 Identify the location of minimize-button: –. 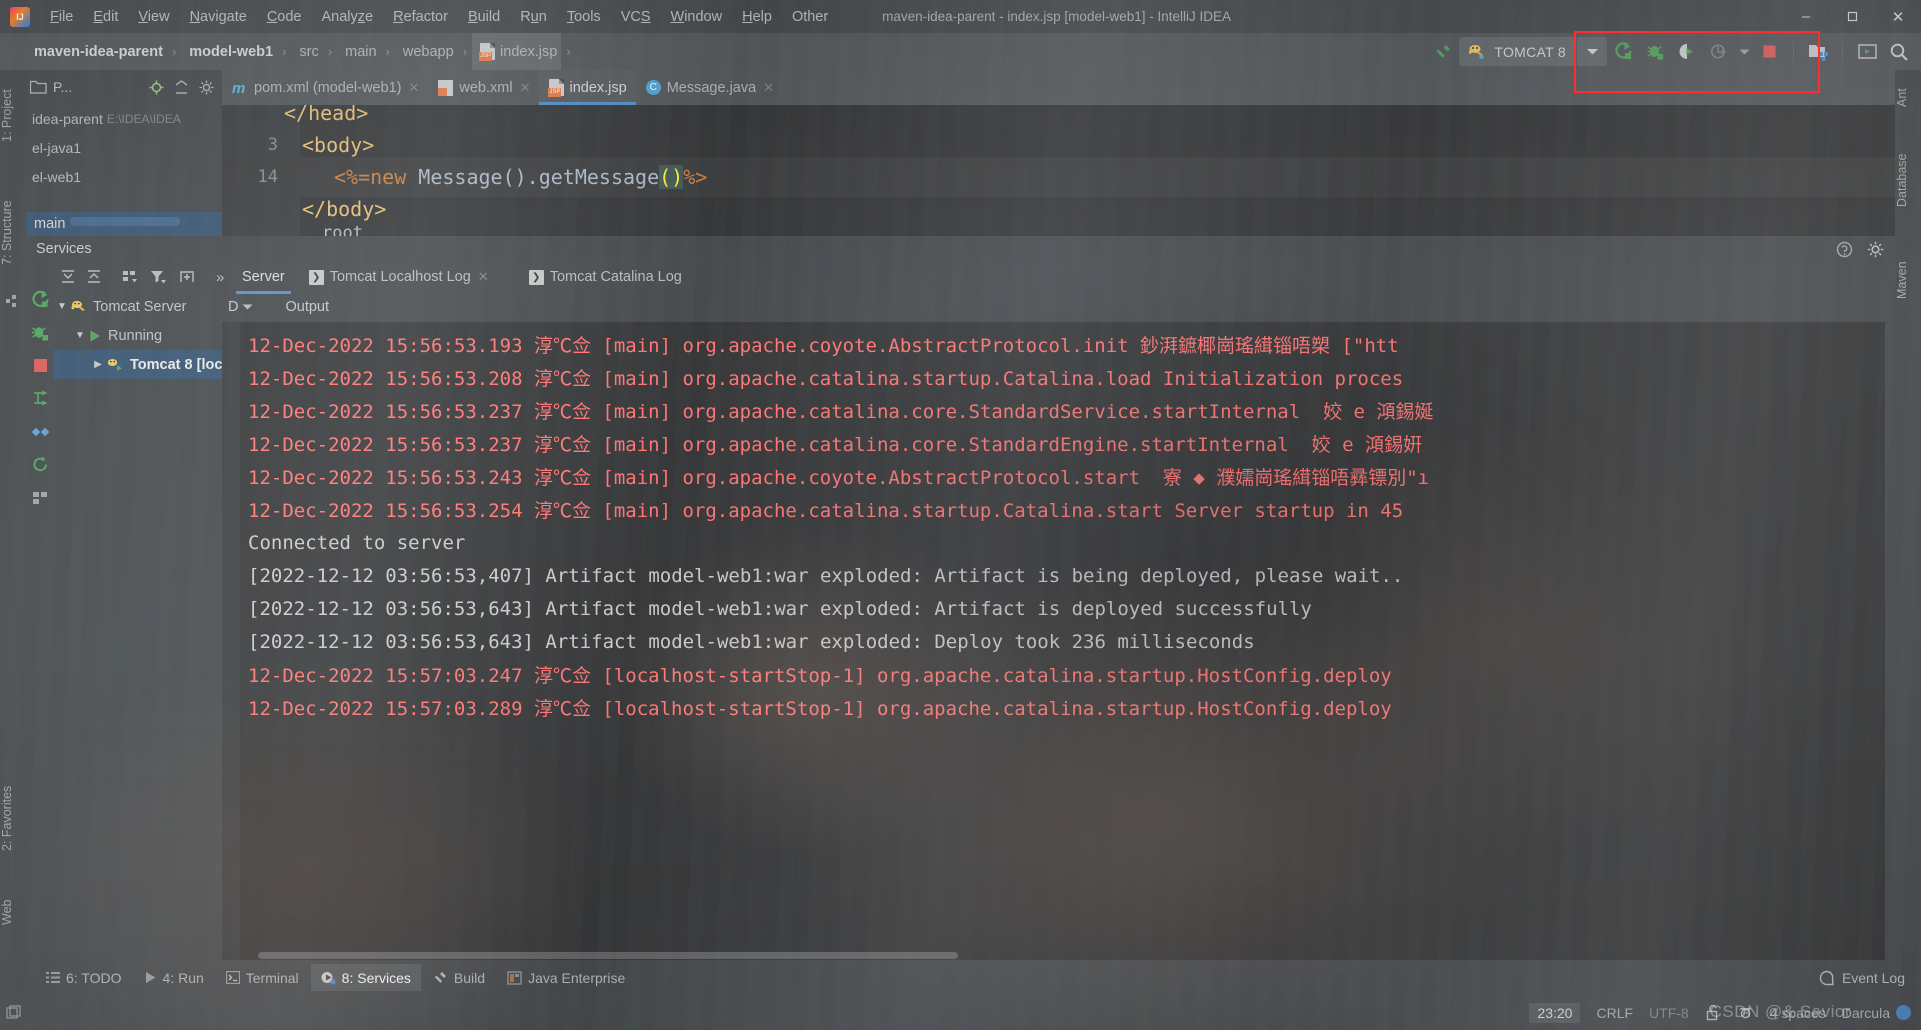
(1806, 16).